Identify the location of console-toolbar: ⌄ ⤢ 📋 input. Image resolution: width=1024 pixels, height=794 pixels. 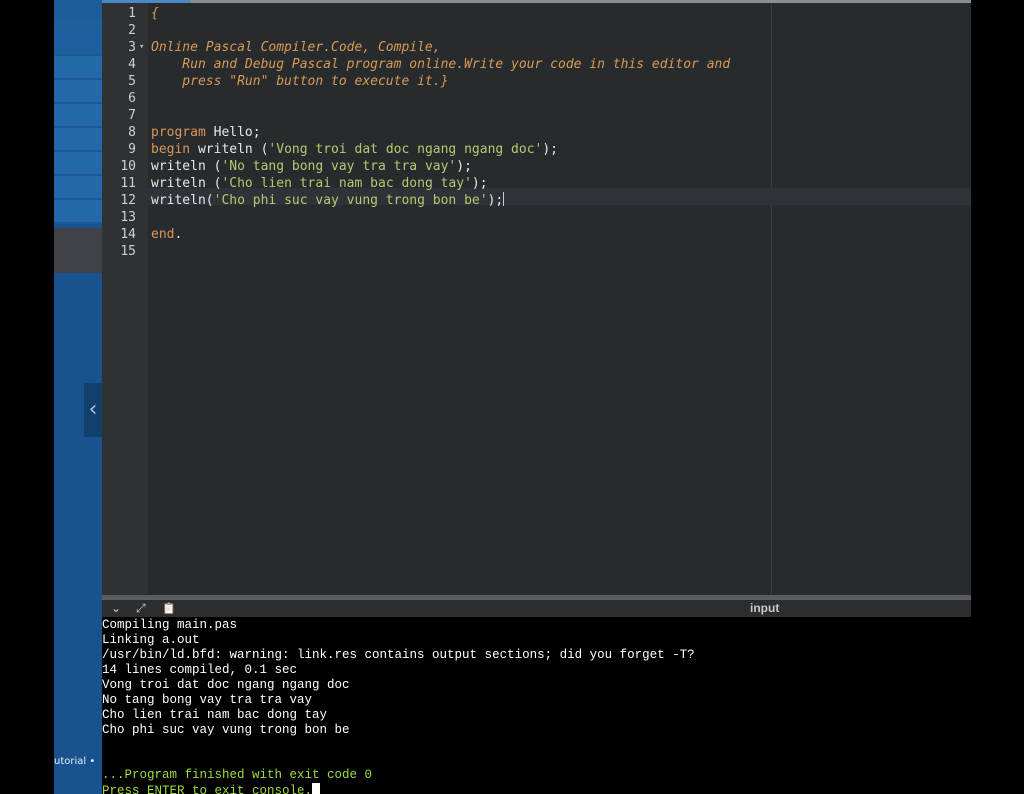
(536, 607).